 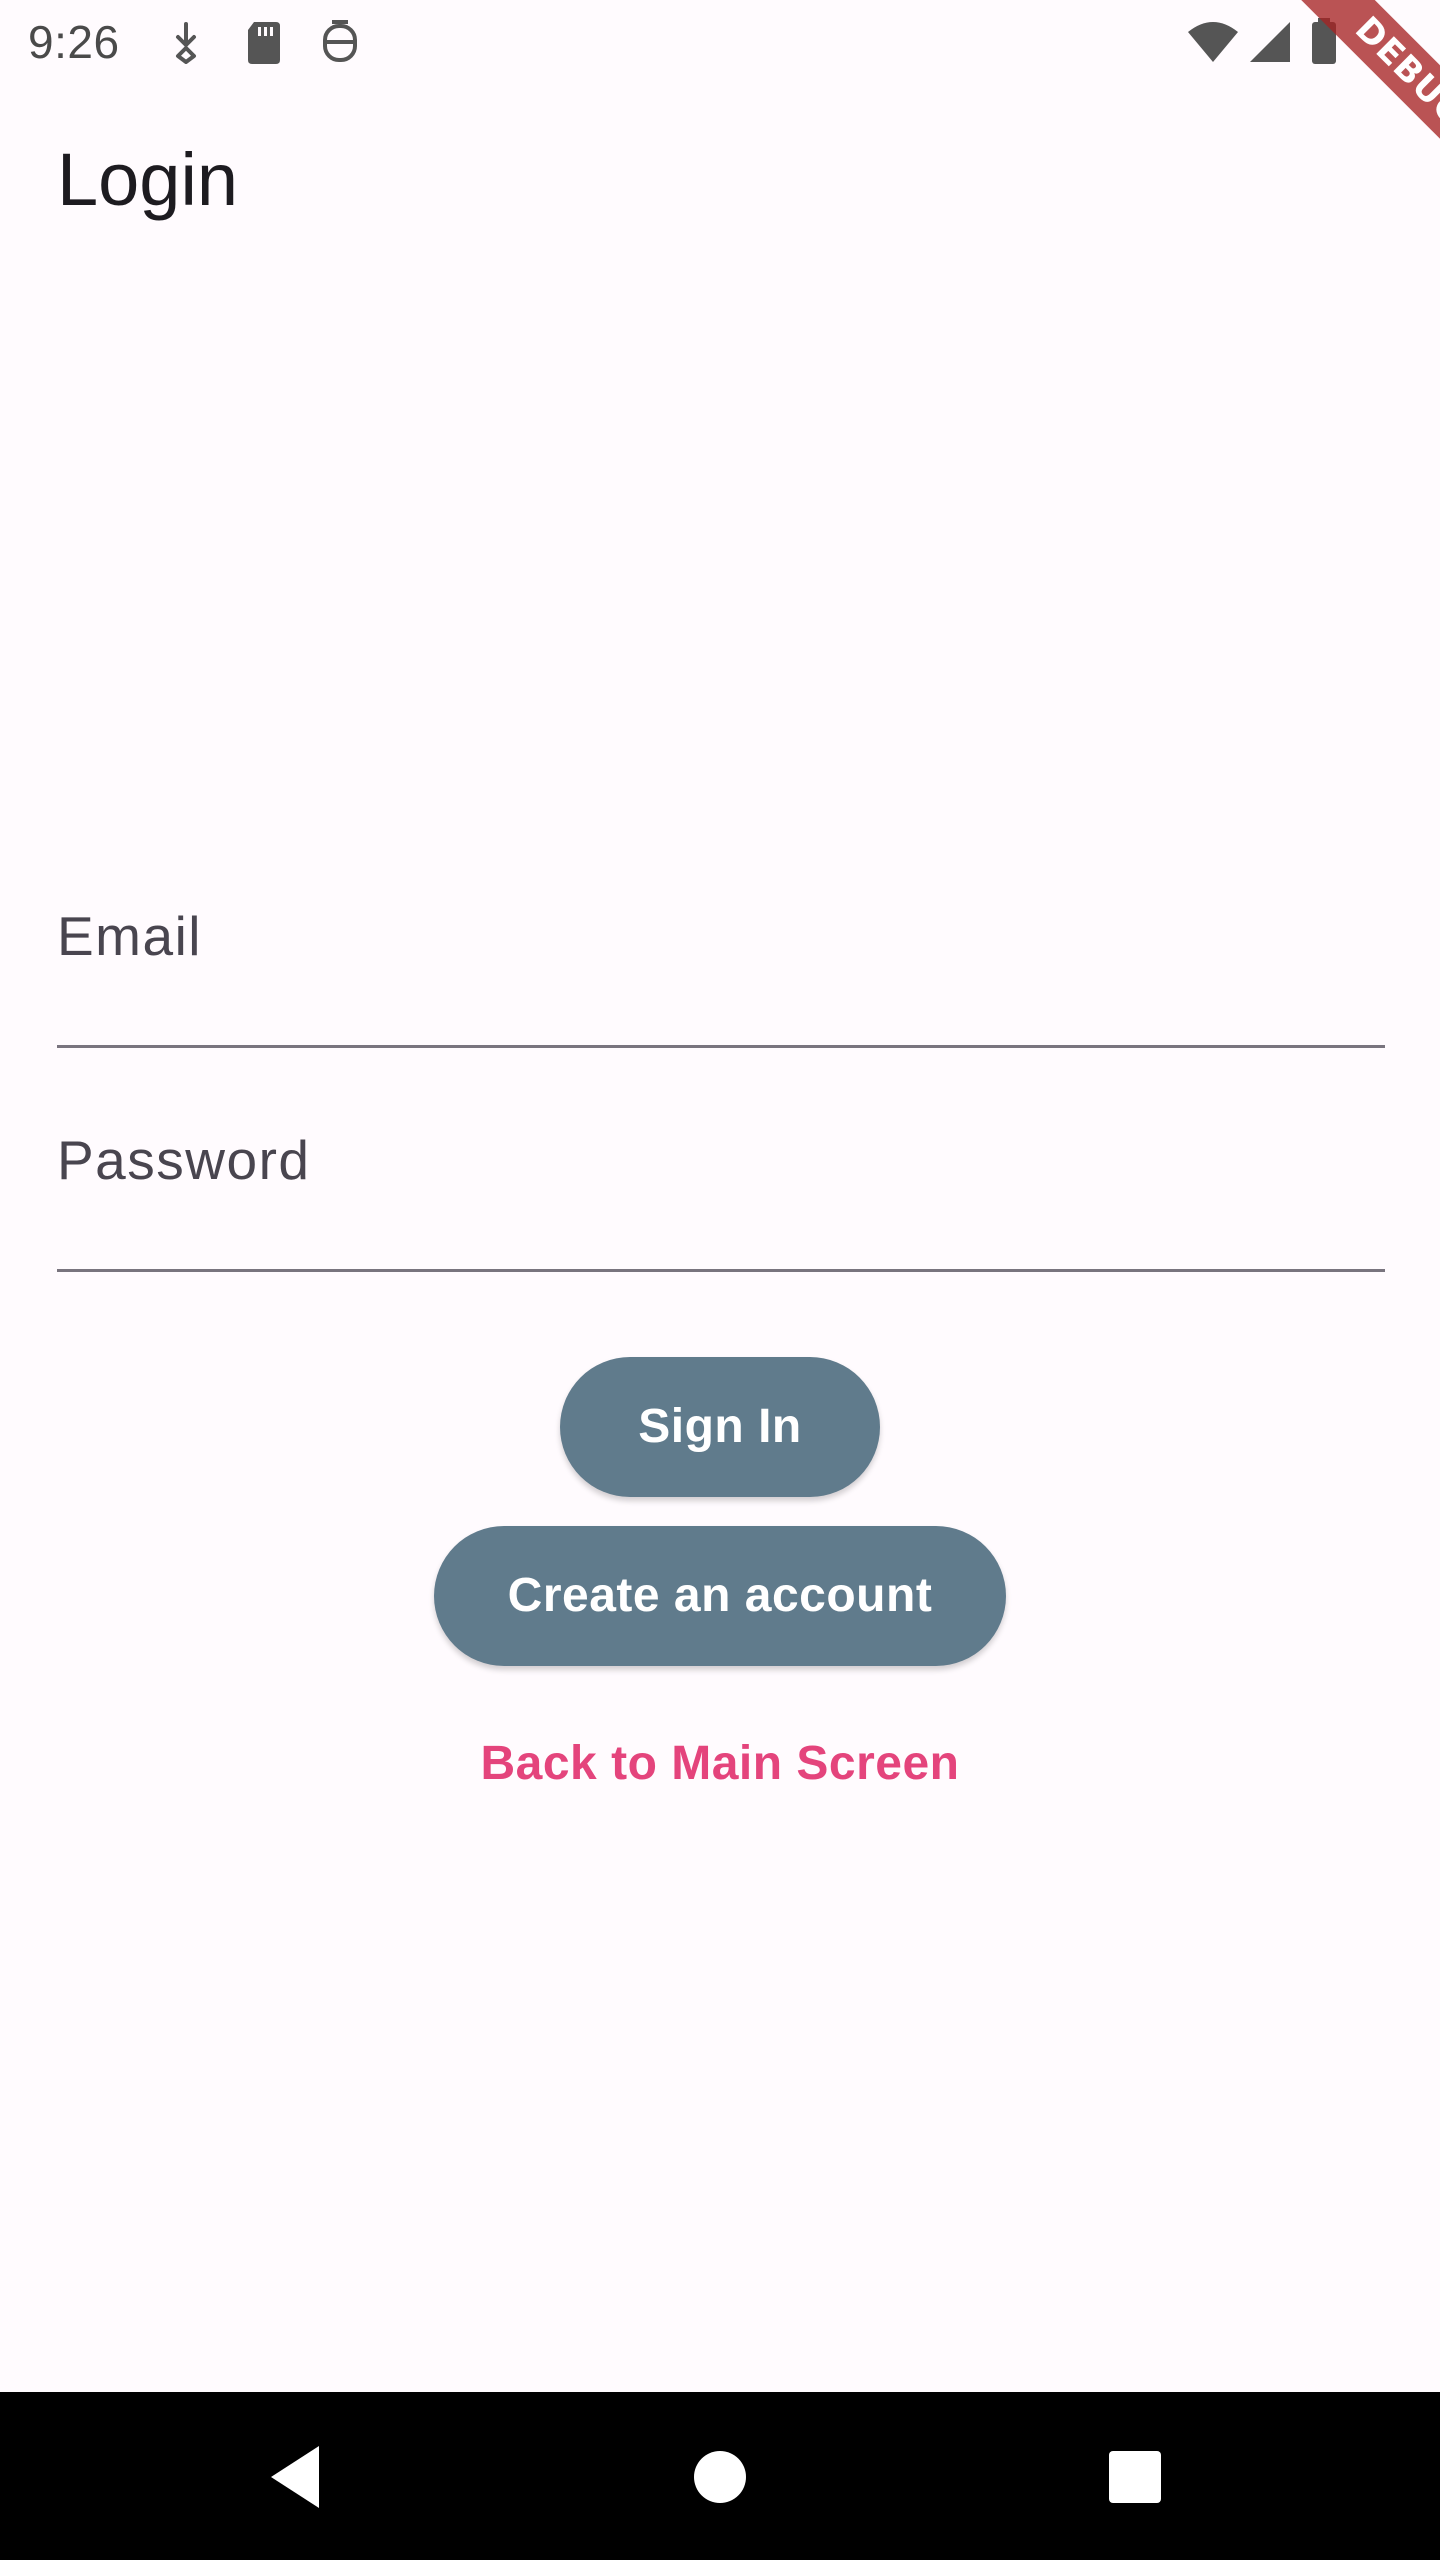 I want to click on page-title: Login, so click(x=148, y=179).